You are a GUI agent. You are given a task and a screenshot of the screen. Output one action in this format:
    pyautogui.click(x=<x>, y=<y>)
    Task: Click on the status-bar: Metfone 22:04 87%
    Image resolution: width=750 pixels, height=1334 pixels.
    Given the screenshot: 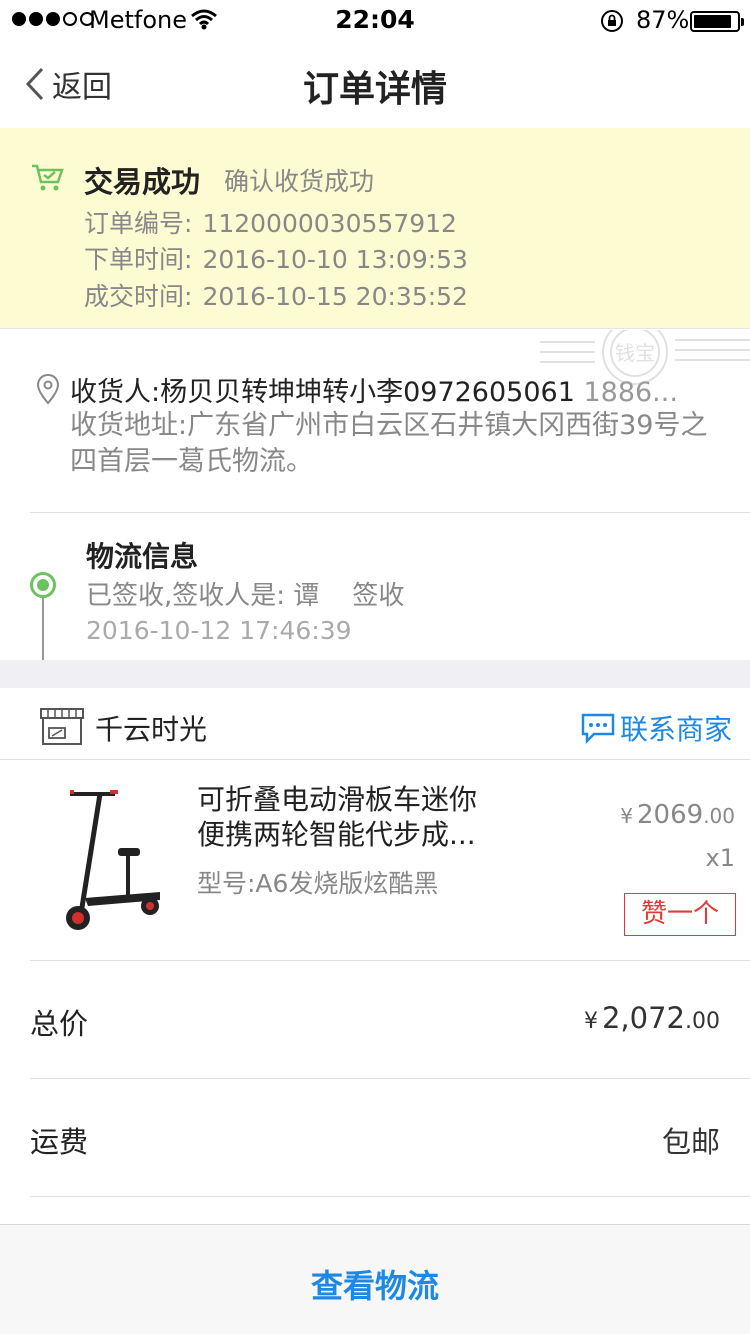 What is the action you would take?
    pyautogui.click(x=375, y=20)
    